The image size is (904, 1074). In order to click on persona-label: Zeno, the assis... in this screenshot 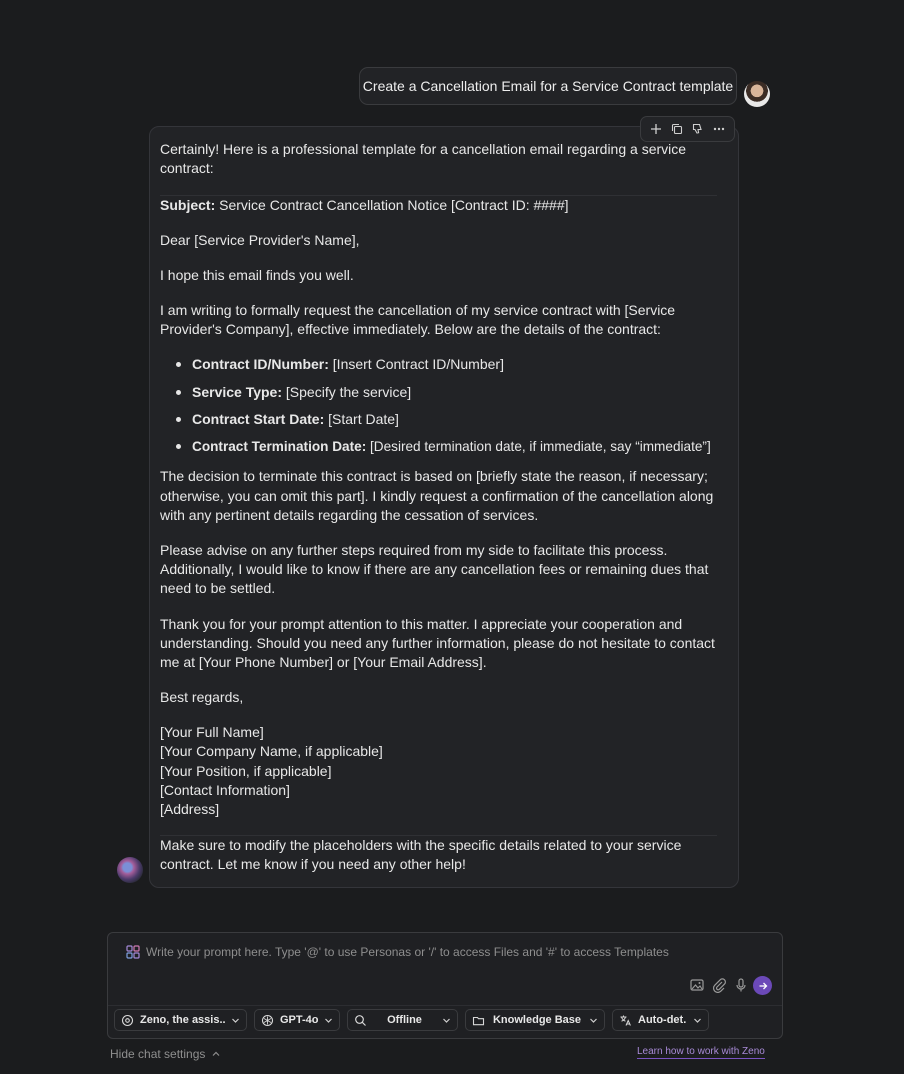, I will do `click(182, 1020)`.